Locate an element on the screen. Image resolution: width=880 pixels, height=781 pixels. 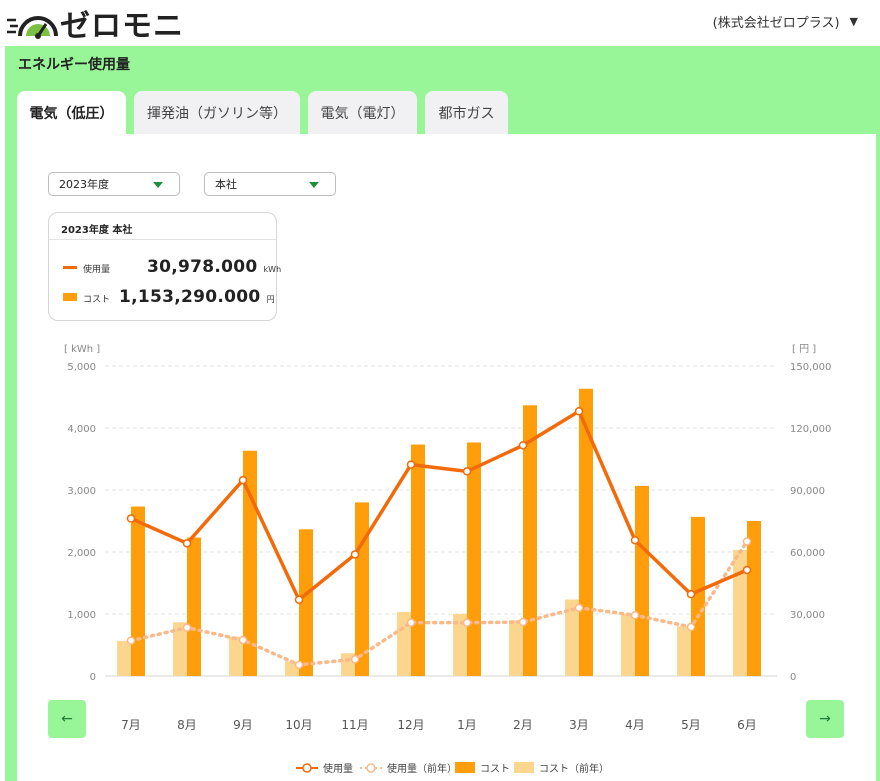
x-tick-label: 12月 is located at coordinates (410, 725).